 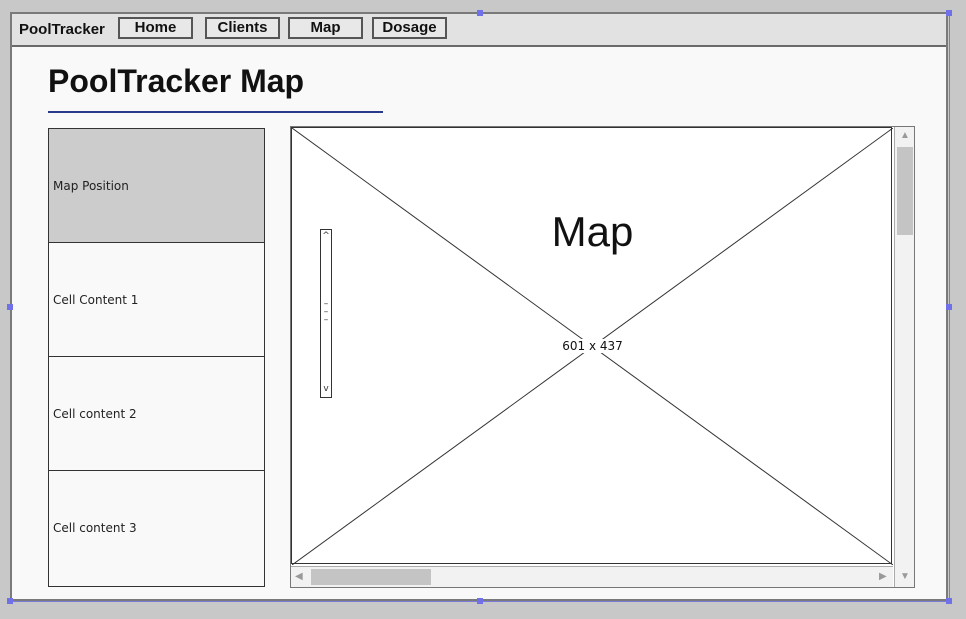 What do you see at coordinates (326, 236) in the screenshot?
I see `zoom-in-icon: ^` at bounding box center [326, 236].